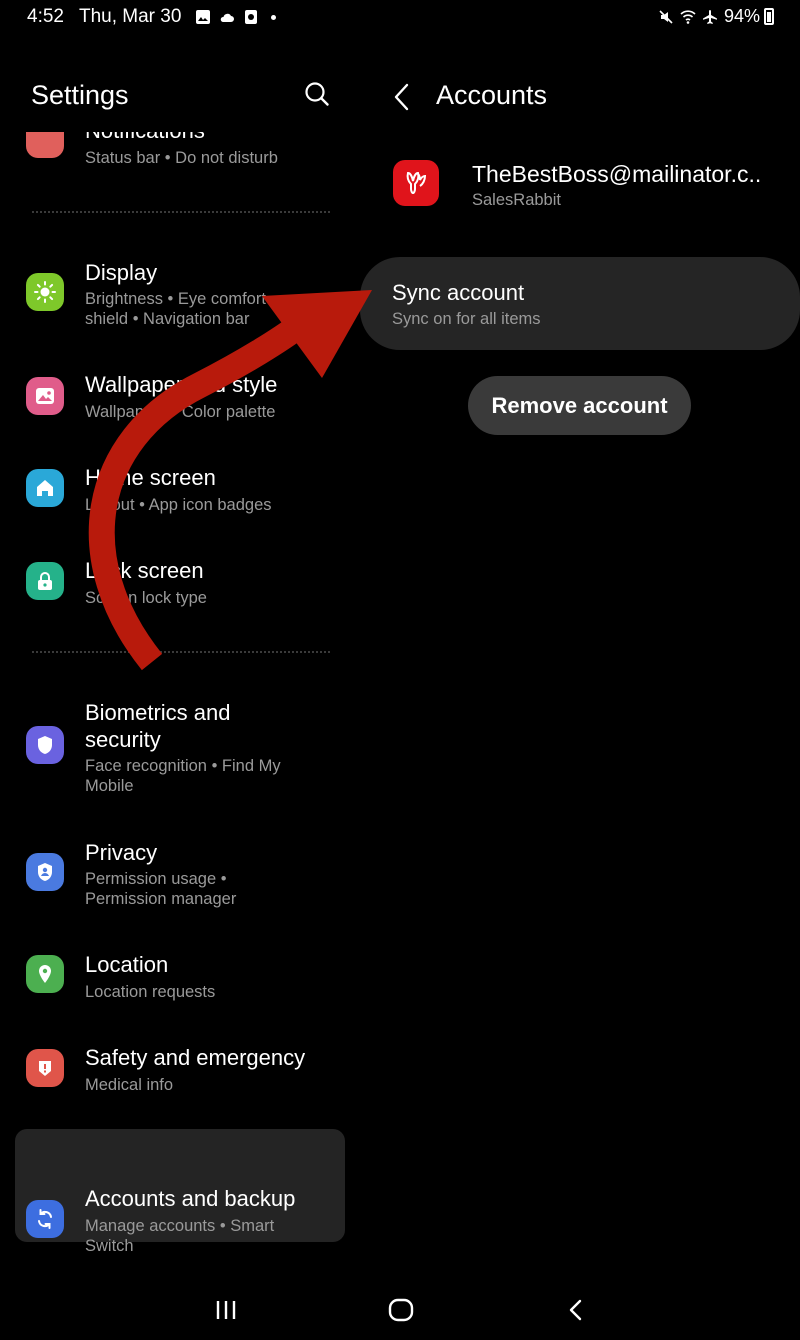  What do you see at coordinates (251, 17) in the screenshot?
I see `app-notification-icon` at bounding box center [251, 17].